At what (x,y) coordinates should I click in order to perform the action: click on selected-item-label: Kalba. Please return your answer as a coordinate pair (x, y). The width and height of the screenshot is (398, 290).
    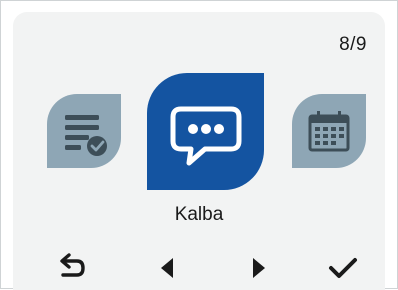
    Looking at the image, I should click on (199, 214).